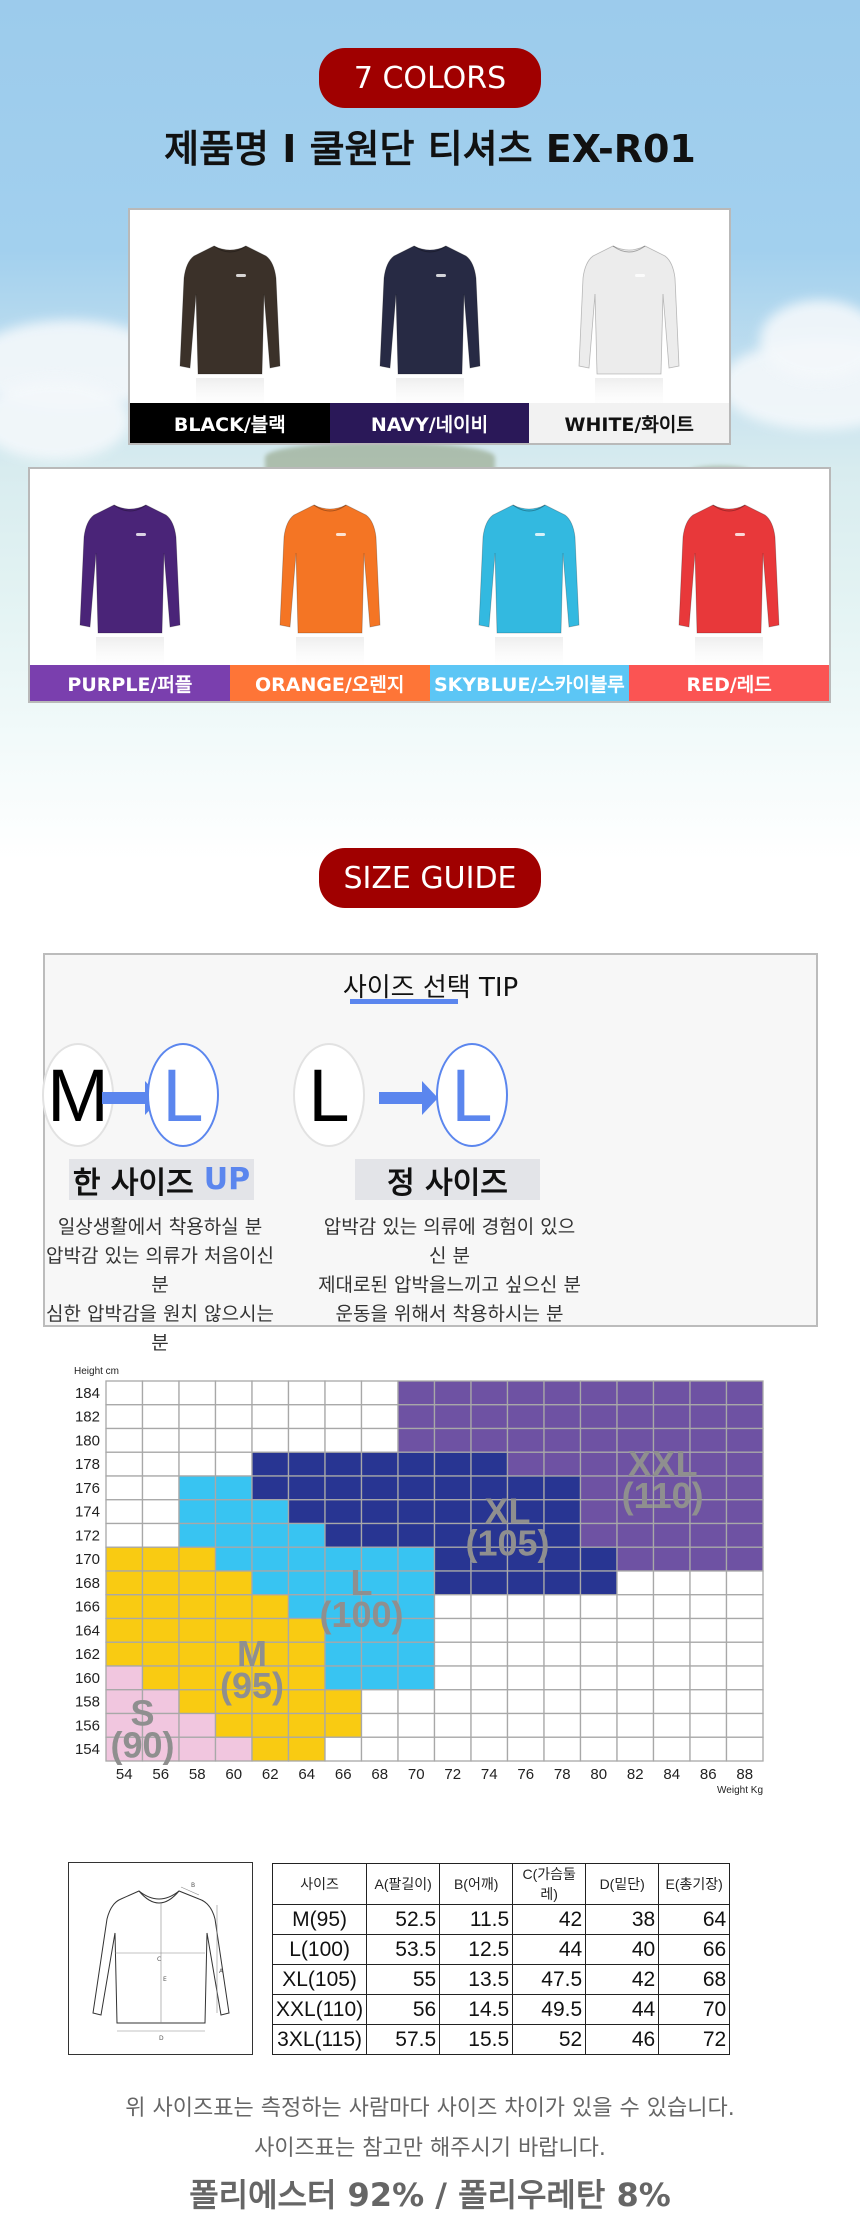 The image size is (860, 2233). Describe the element at coordinates (622, 1884) in the screenshot. I see `column-header: D(밑단)` at that location.